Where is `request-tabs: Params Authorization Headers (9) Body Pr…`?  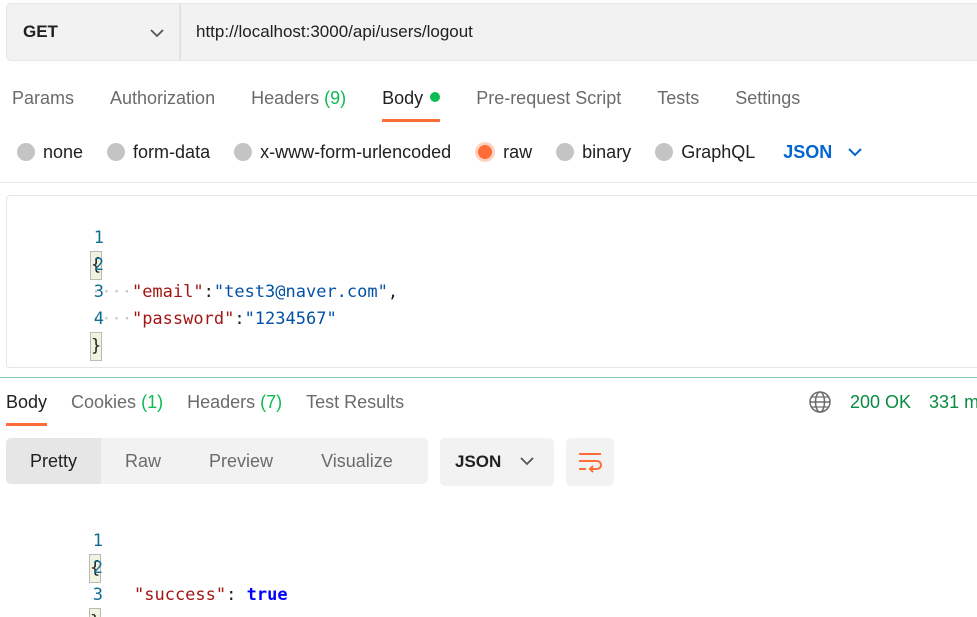
request-tabs: Params Authorization Headers (9) Body Pr… is located at coordinates (424, 104).